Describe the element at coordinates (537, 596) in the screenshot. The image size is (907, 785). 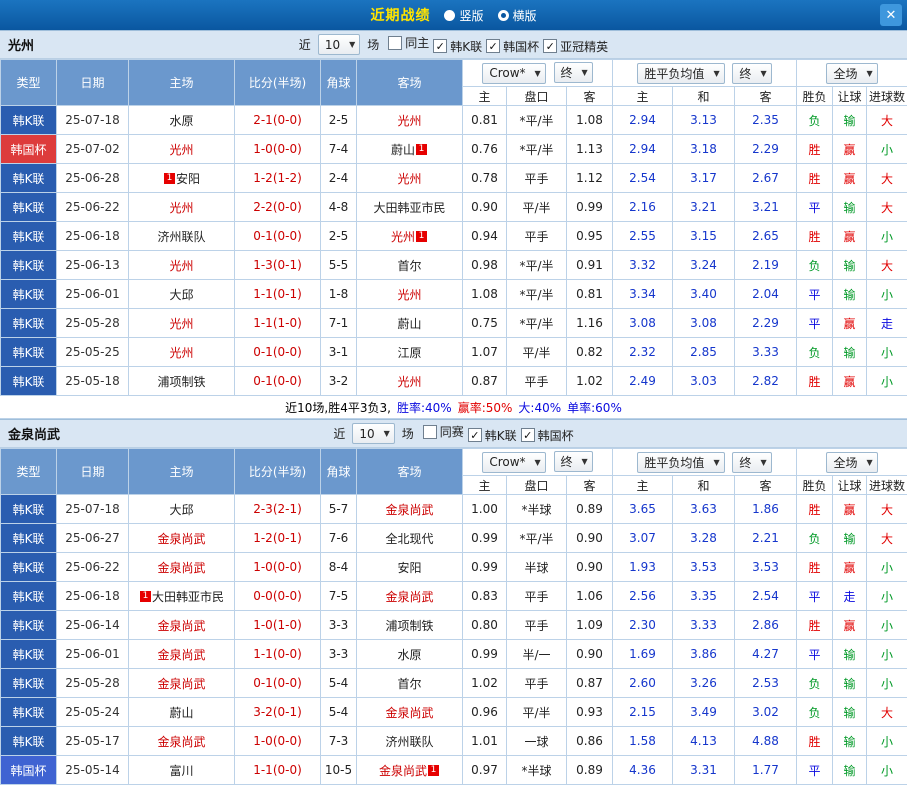
I see `asia-handicap-cell: 平手` at that location.